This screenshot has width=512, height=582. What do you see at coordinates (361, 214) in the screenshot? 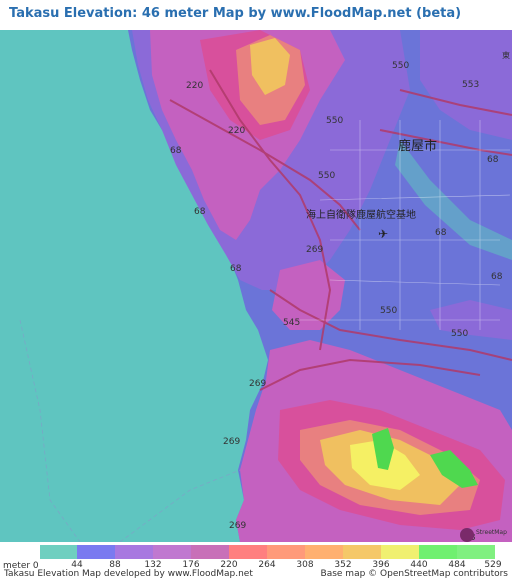
I see `airbase-label: 海上自衛隊鹿屋航空基地` at bounding box center [361, 214].